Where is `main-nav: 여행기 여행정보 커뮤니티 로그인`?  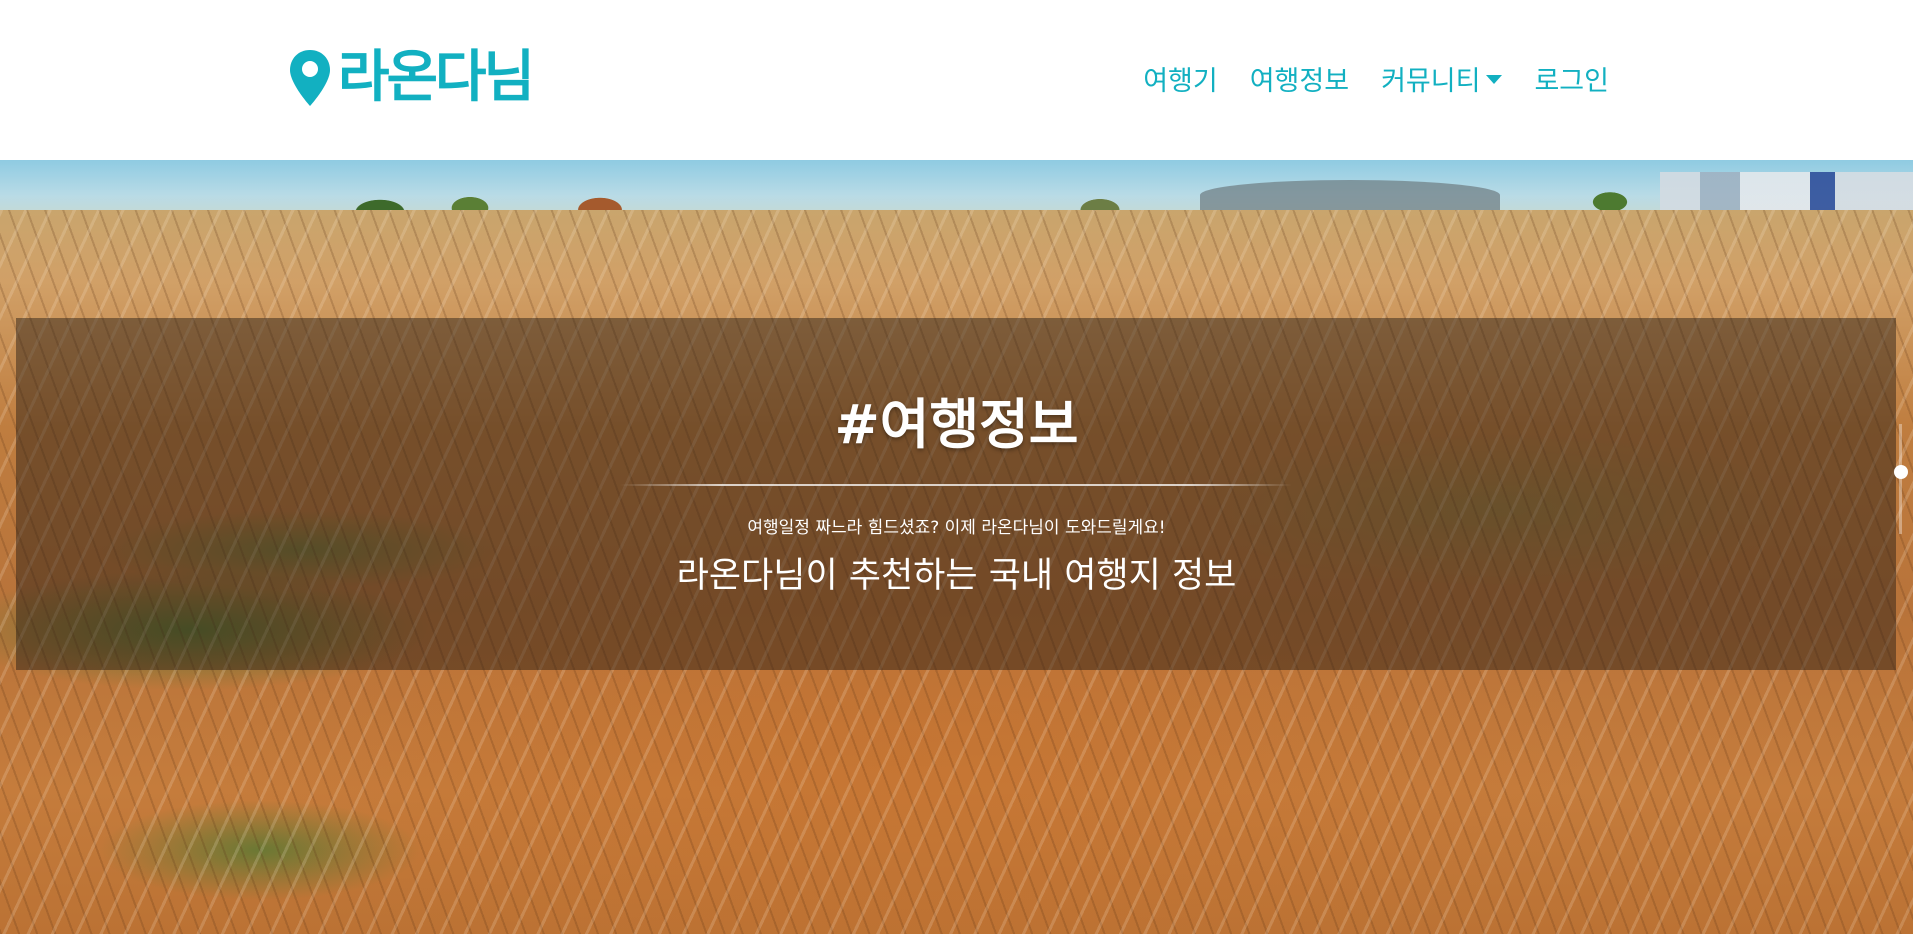 main-nav: 여행기 여행정보 커뮤니티 로그인 is located at coordinates (1360, 78).